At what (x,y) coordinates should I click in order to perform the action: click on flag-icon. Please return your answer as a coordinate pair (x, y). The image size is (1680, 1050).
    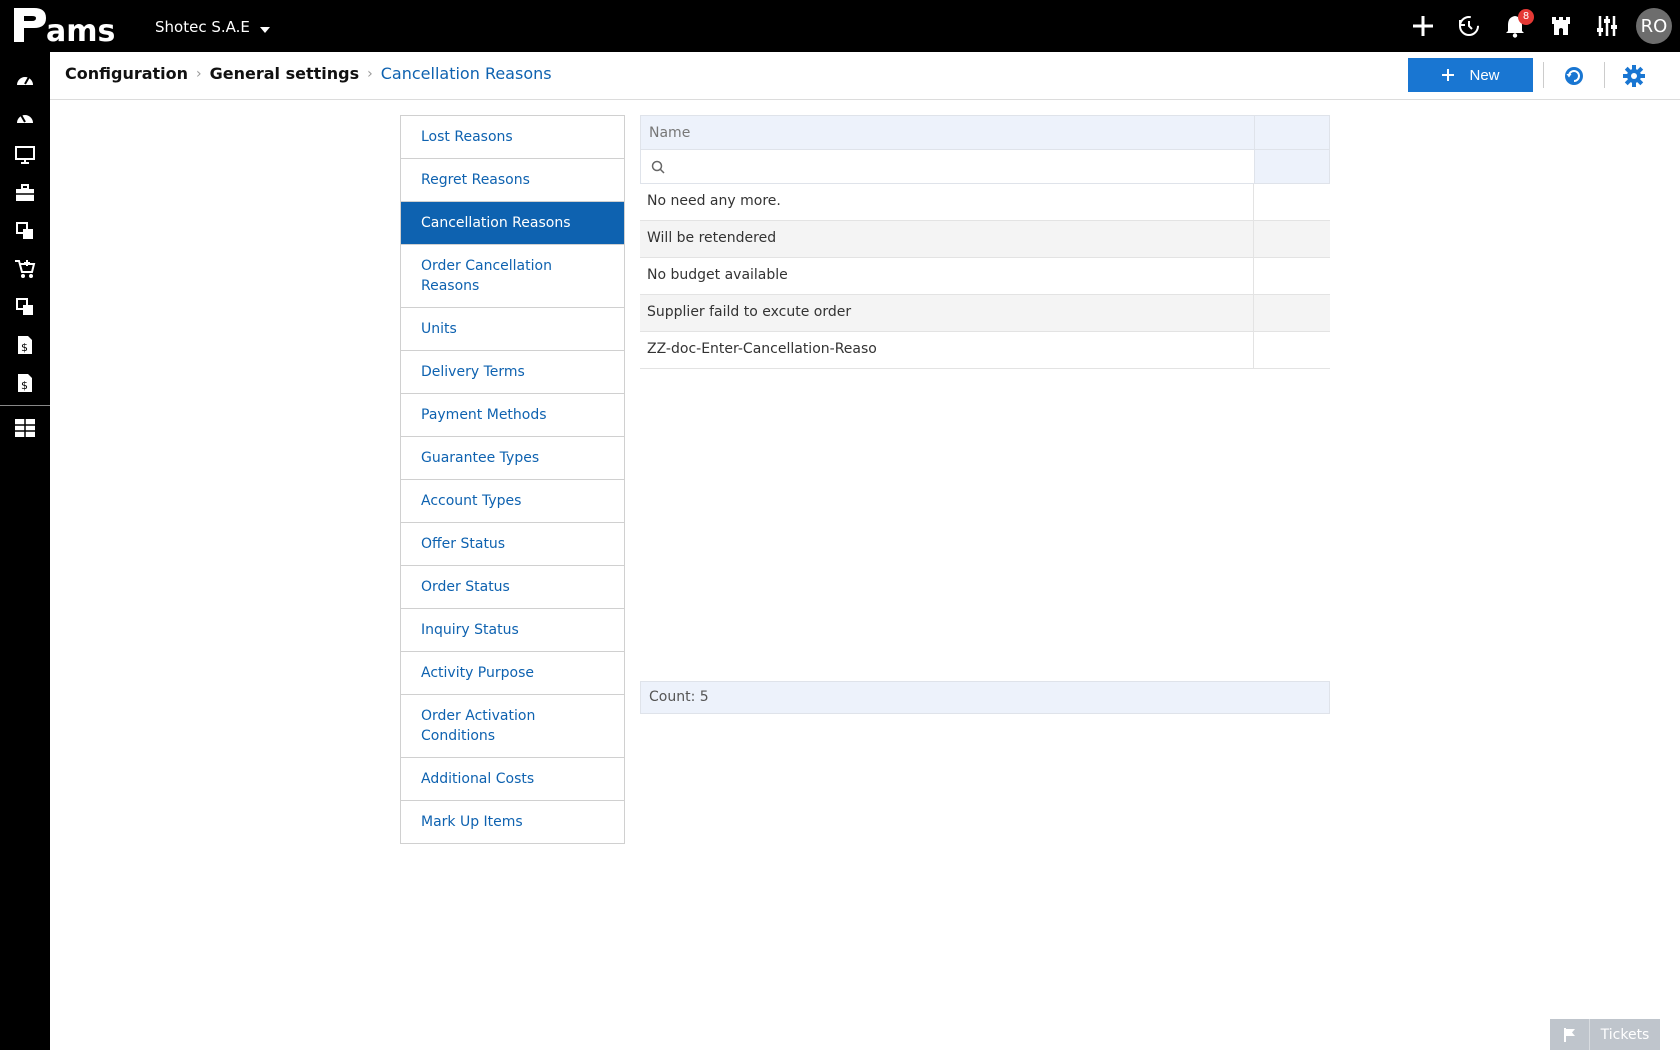
    Looking at the image, I should click on (1570, 1034).